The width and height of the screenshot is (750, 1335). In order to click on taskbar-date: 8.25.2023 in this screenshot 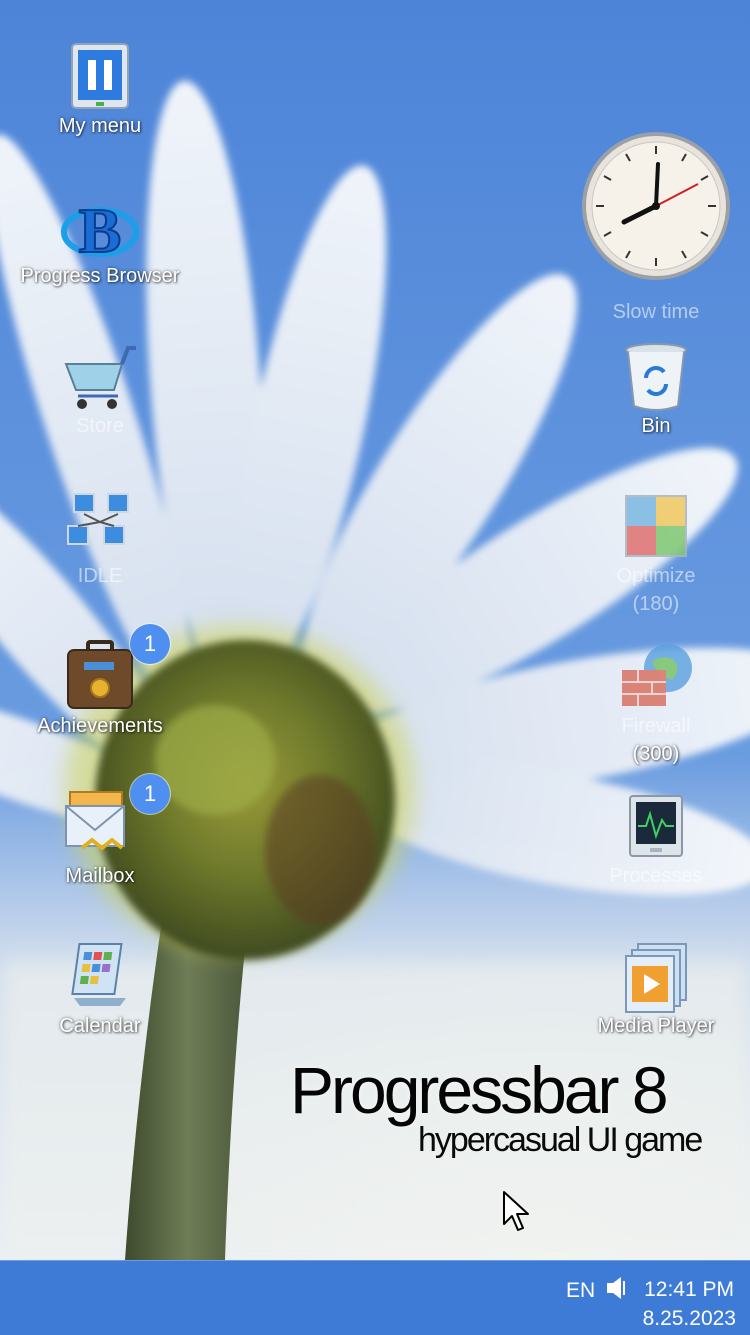, I will do `click(689, 1319)`.